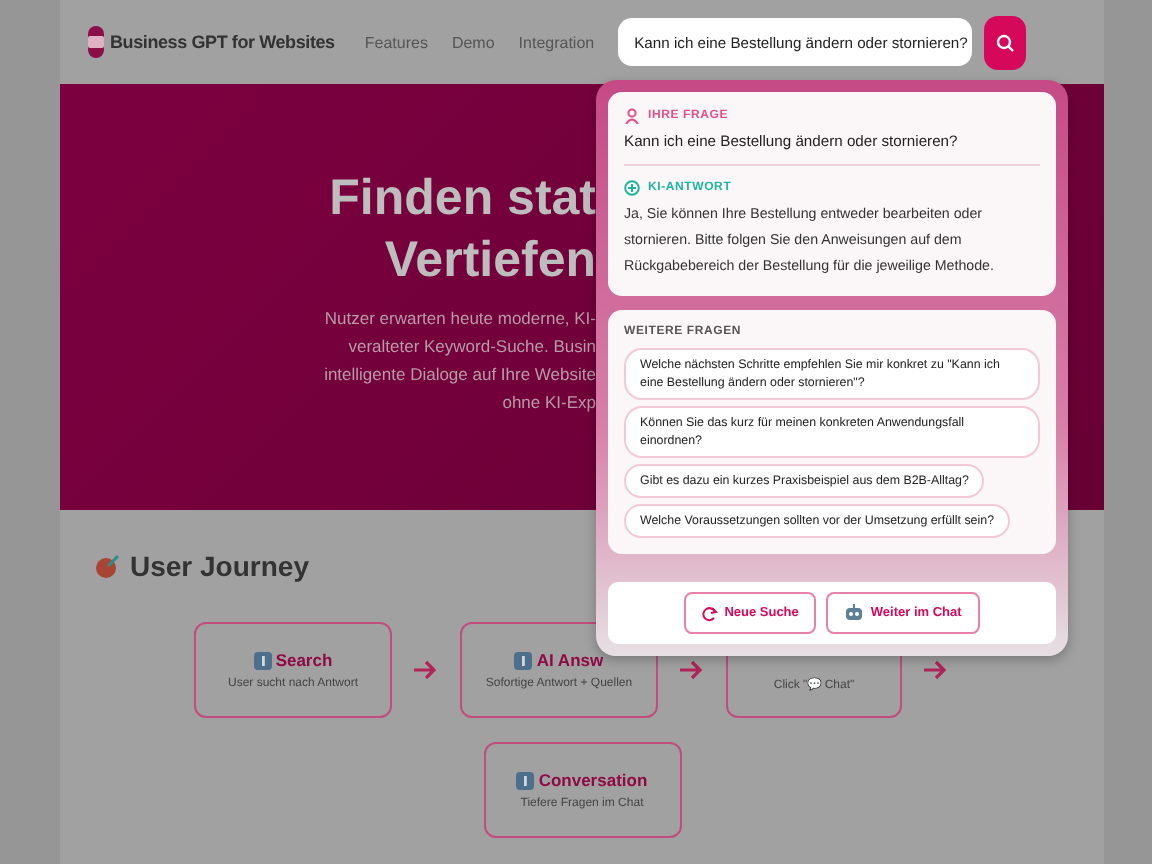 Image resolution: width=1152 pixels, height=864 pixels. Describe the element at coordinates (304, 660) in the screenshot. I see `step-title: Search` at that location.